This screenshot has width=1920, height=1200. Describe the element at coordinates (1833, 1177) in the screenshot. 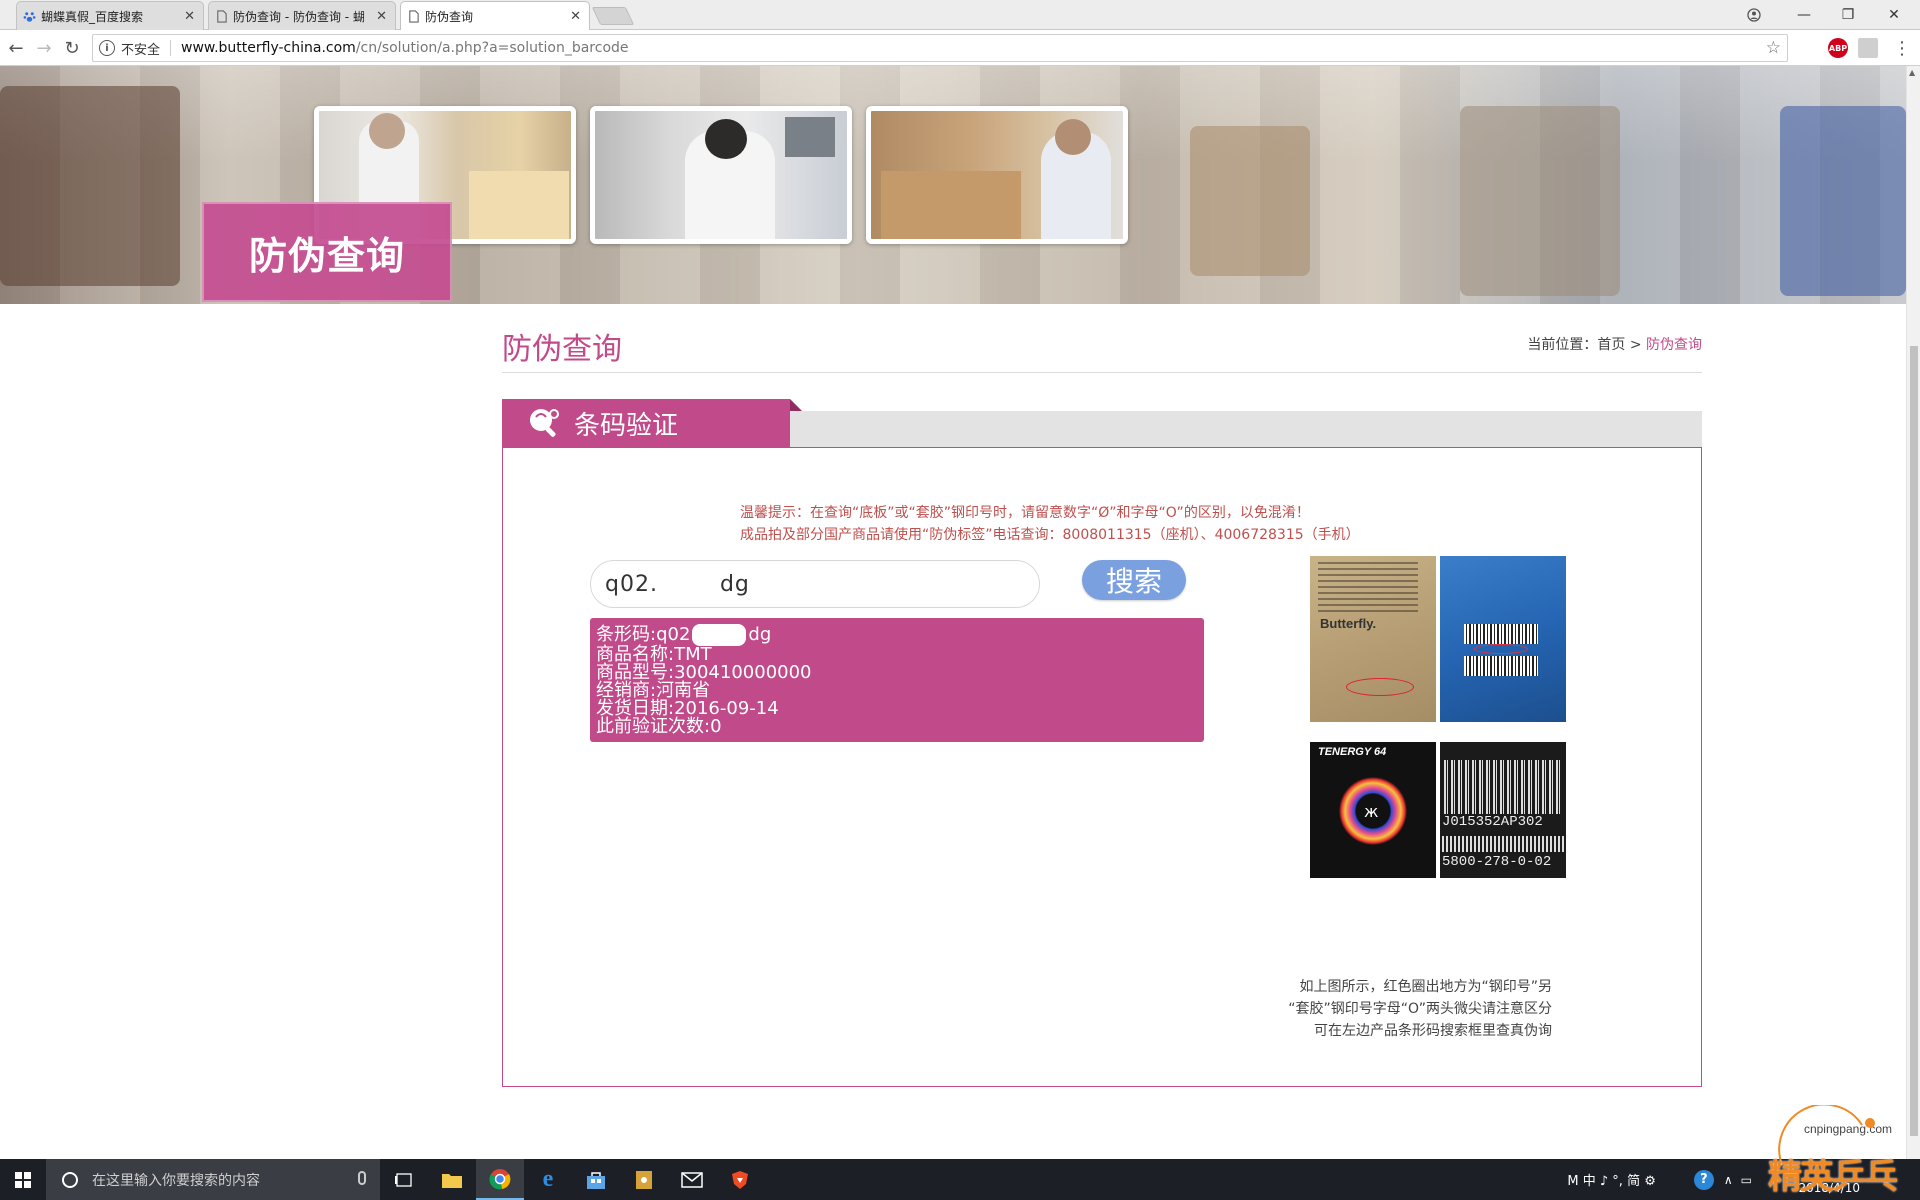

I see `watermark-text: 精英乒乓网` at that location.